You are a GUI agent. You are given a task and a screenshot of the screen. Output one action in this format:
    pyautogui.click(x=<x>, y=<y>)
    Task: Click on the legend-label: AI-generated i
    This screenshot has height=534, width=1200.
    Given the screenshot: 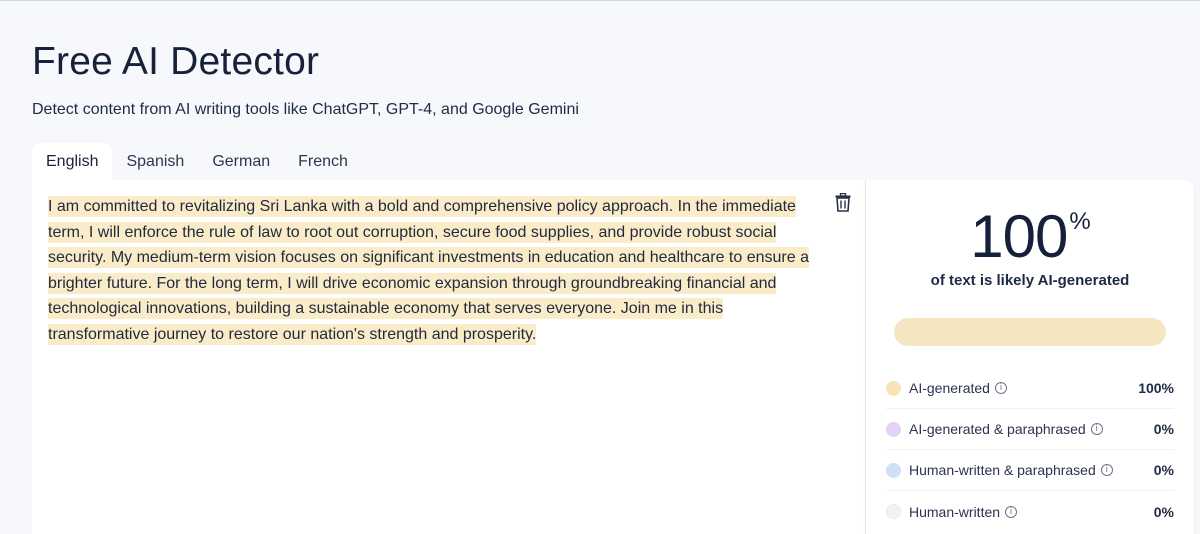 What is the action you would take?
    pyautogui.click(x=1023, y=388)
    